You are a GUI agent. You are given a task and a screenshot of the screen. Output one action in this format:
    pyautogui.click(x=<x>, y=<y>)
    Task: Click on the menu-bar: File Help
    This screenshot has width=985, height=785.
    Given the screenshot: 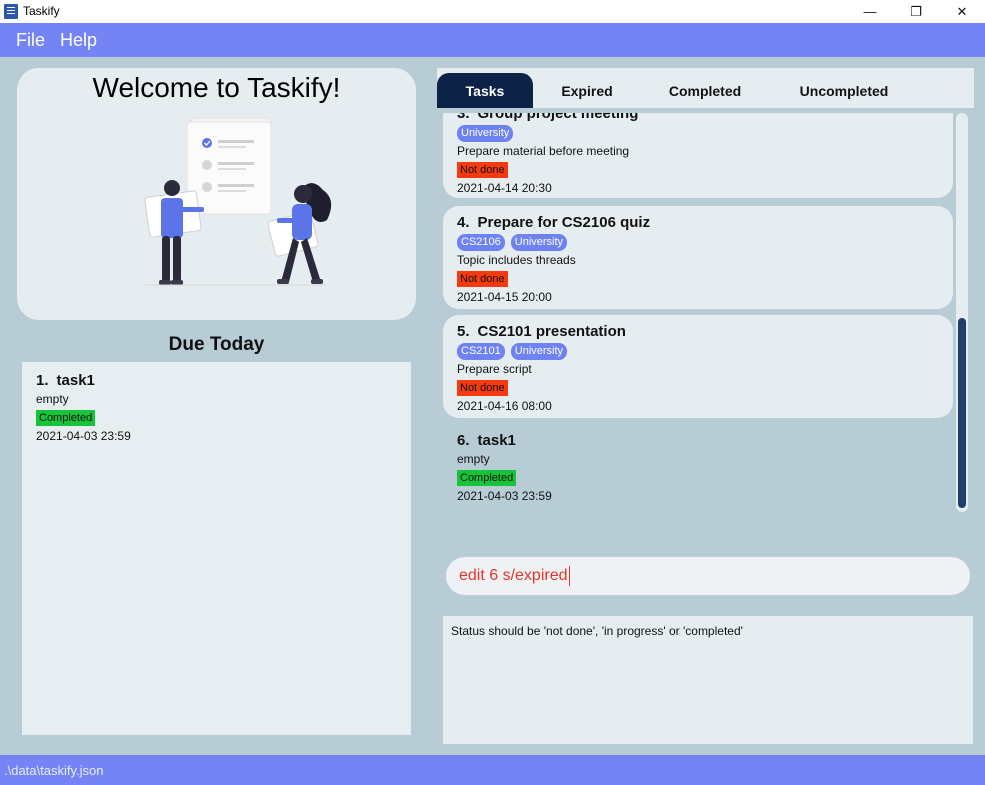 What is the action you would take?
    pyautogui.click(x=492, y=40)
    